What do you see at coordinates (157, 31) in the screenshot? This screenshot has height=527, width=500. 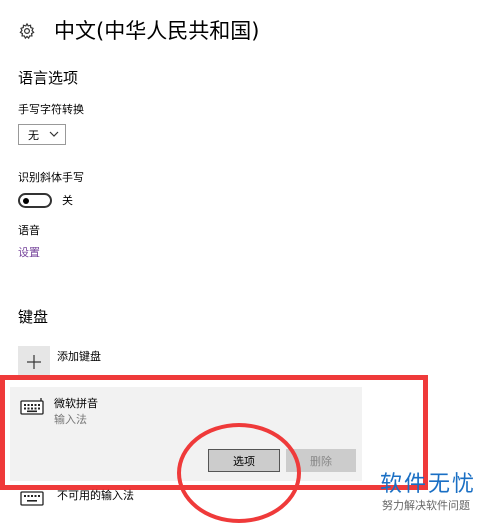 I see `page-title: 中文(中华人民共和国)` at bounding box center [157, 31].